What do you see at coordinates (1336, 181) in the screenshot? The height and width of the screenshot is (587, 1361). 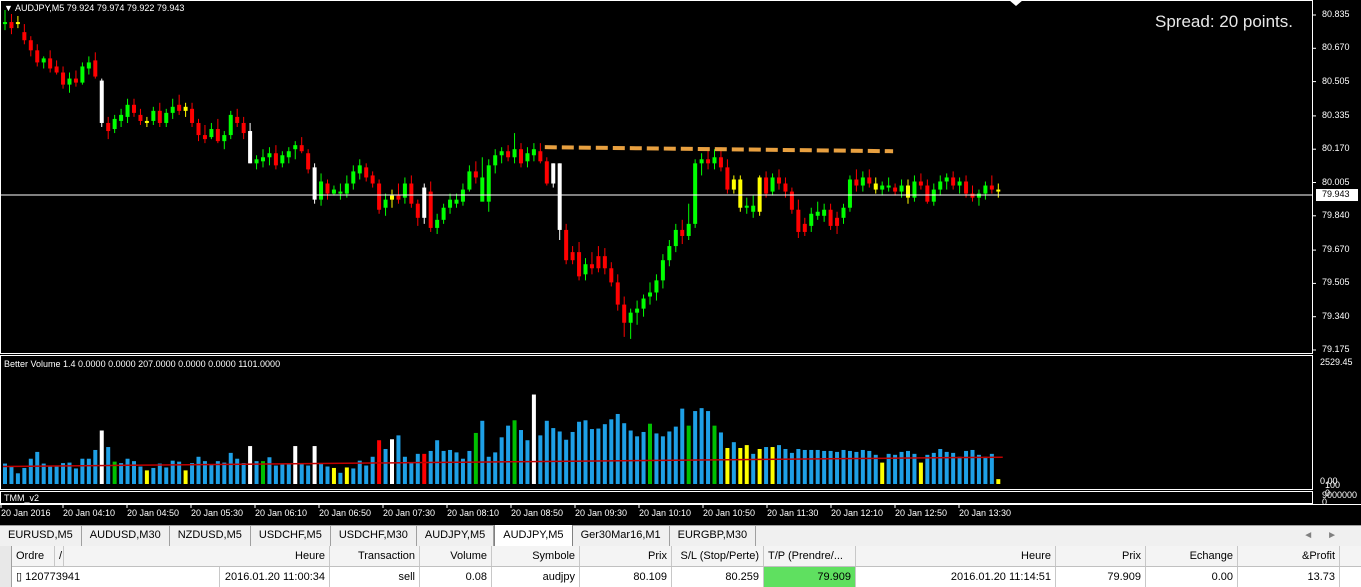 I see `y-axis-label: 80.005` at bounding box center [1336, 181].